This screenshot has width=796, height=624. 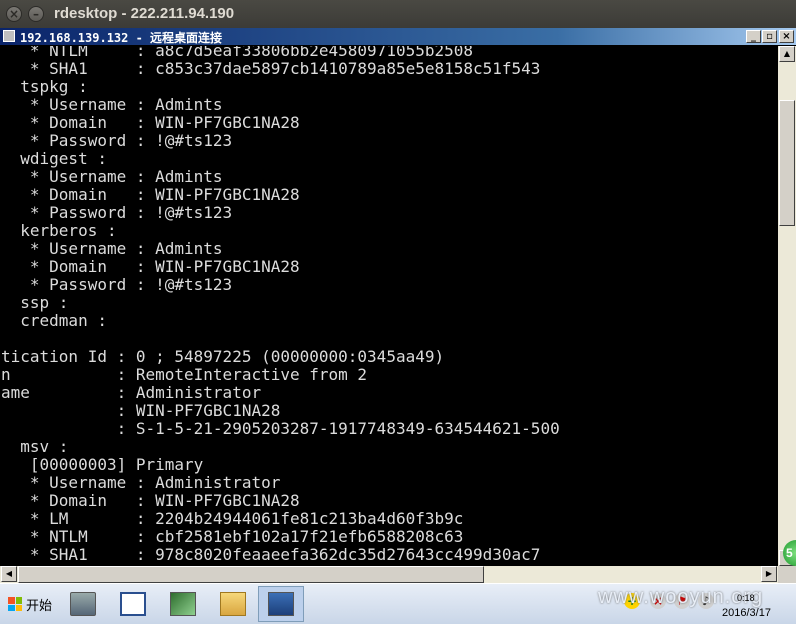 I want to click on vertical-scrollbar: ▲ ▼, so click(x=787, y=306).